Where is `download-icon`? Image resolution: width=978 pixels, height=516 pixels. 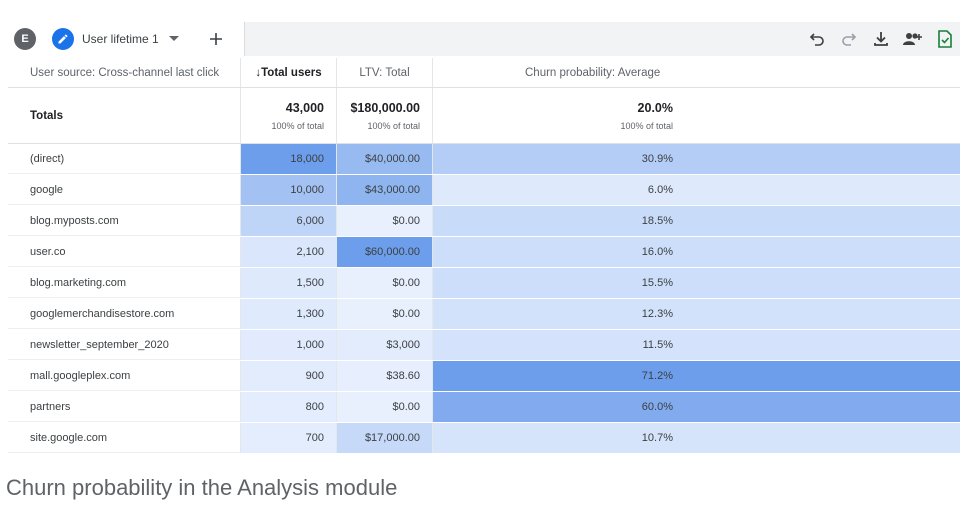
download-icon is located at coordinates (881, 39).